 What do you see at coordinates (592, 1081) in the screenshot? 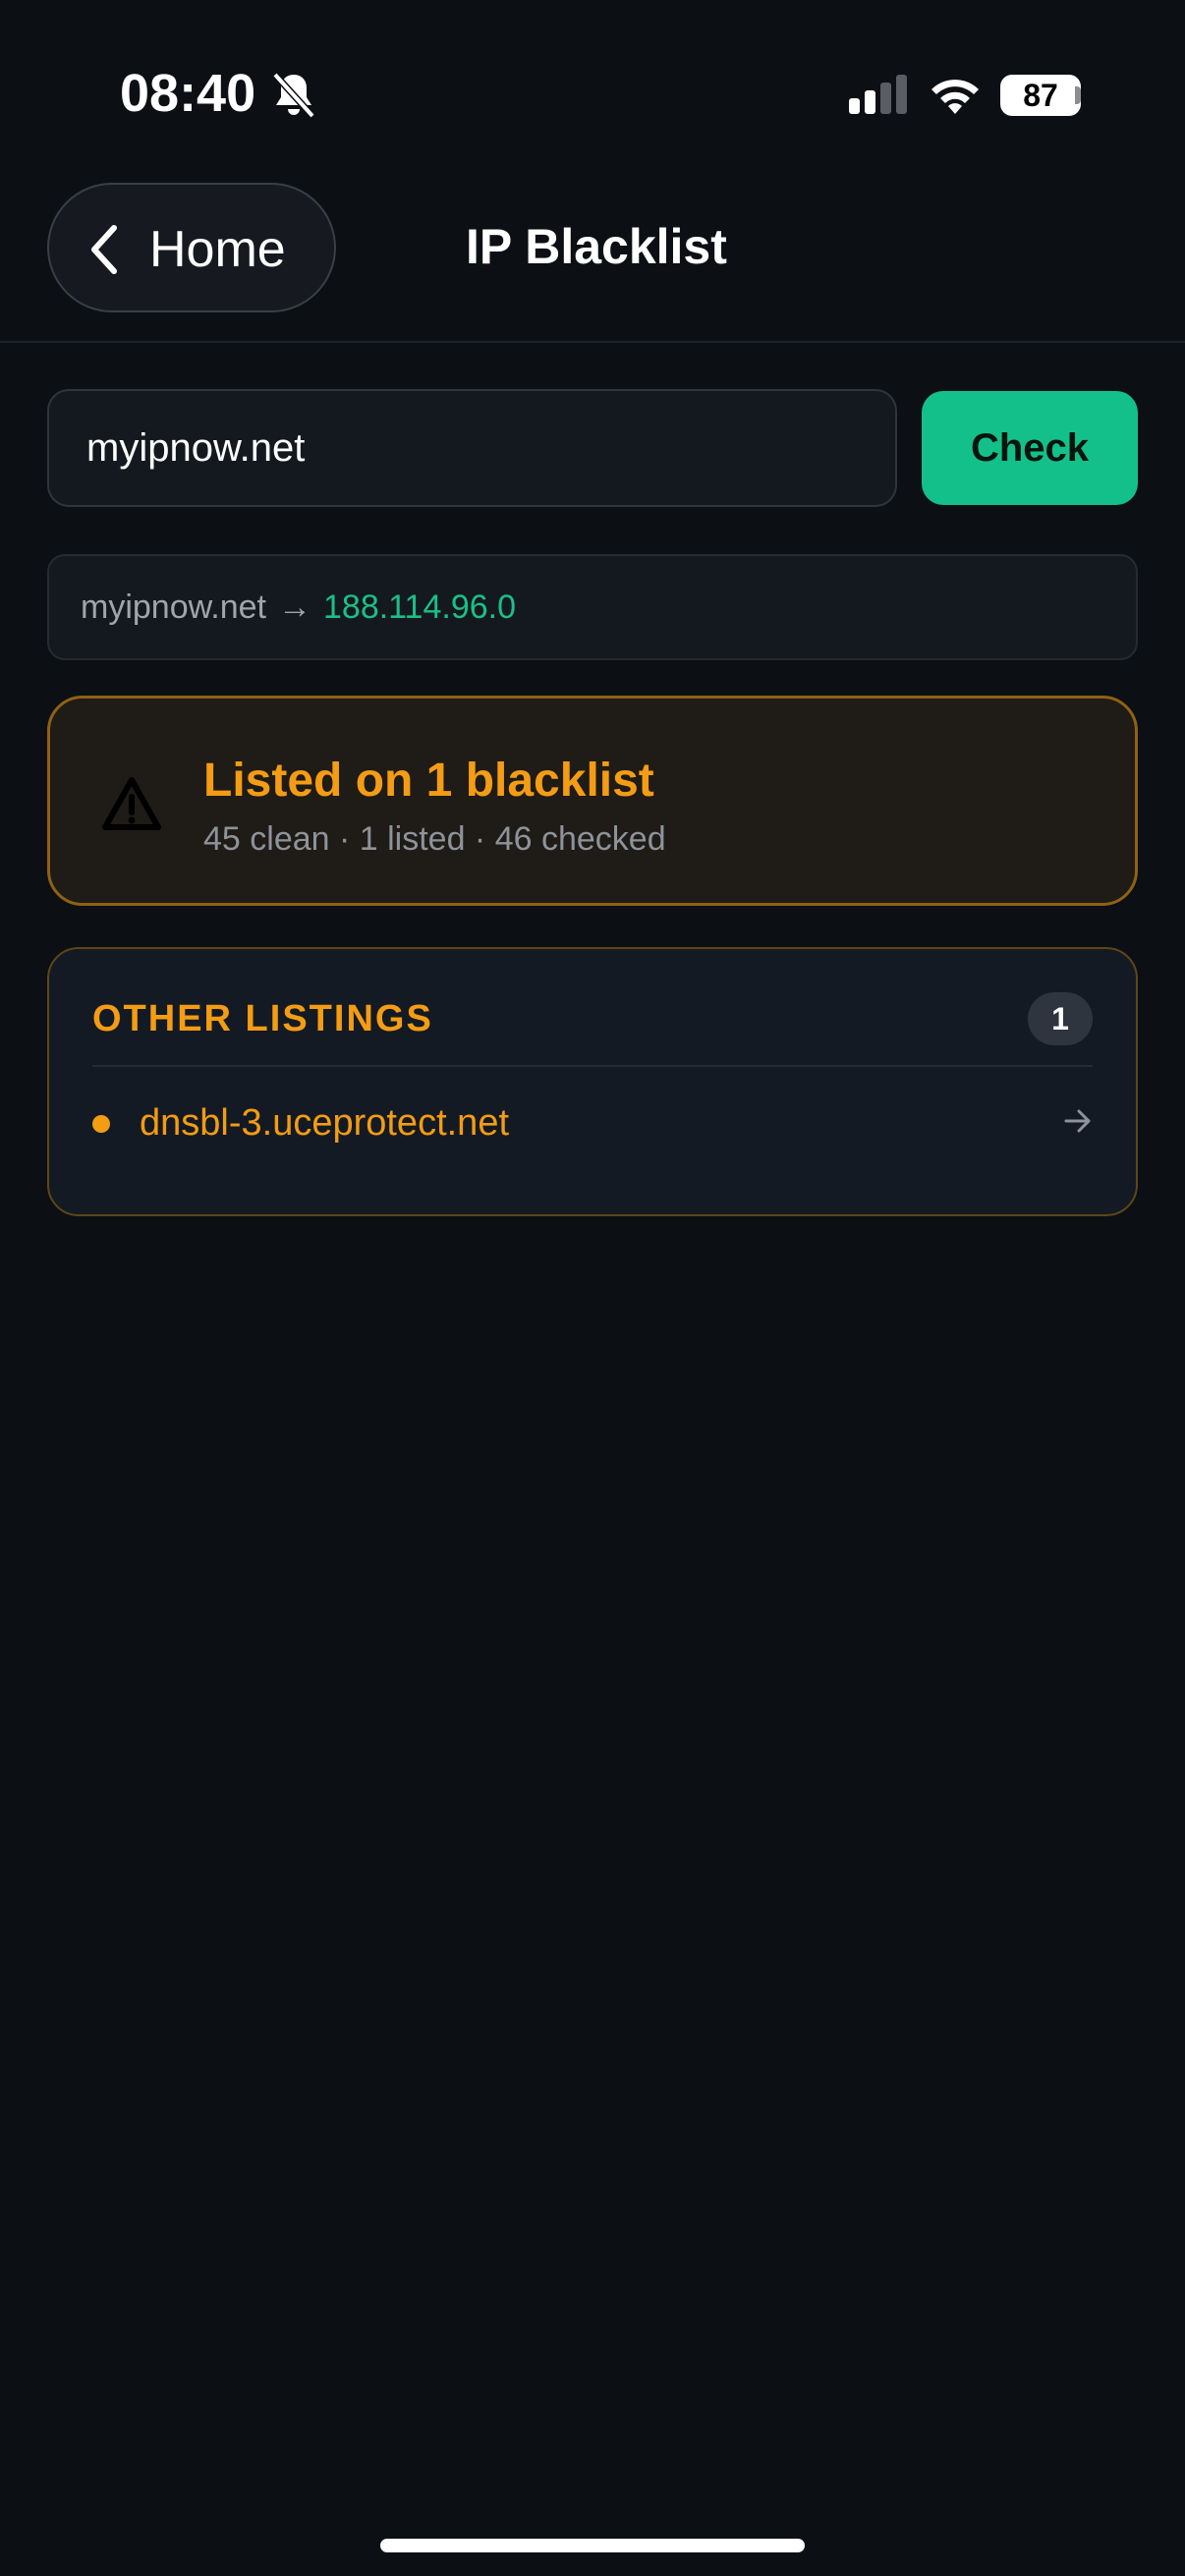
I see `other-listings-card: OTHER LISTINGS 1 dnsbl-3.uceprotect.net` at bounding box center [592, 1081].